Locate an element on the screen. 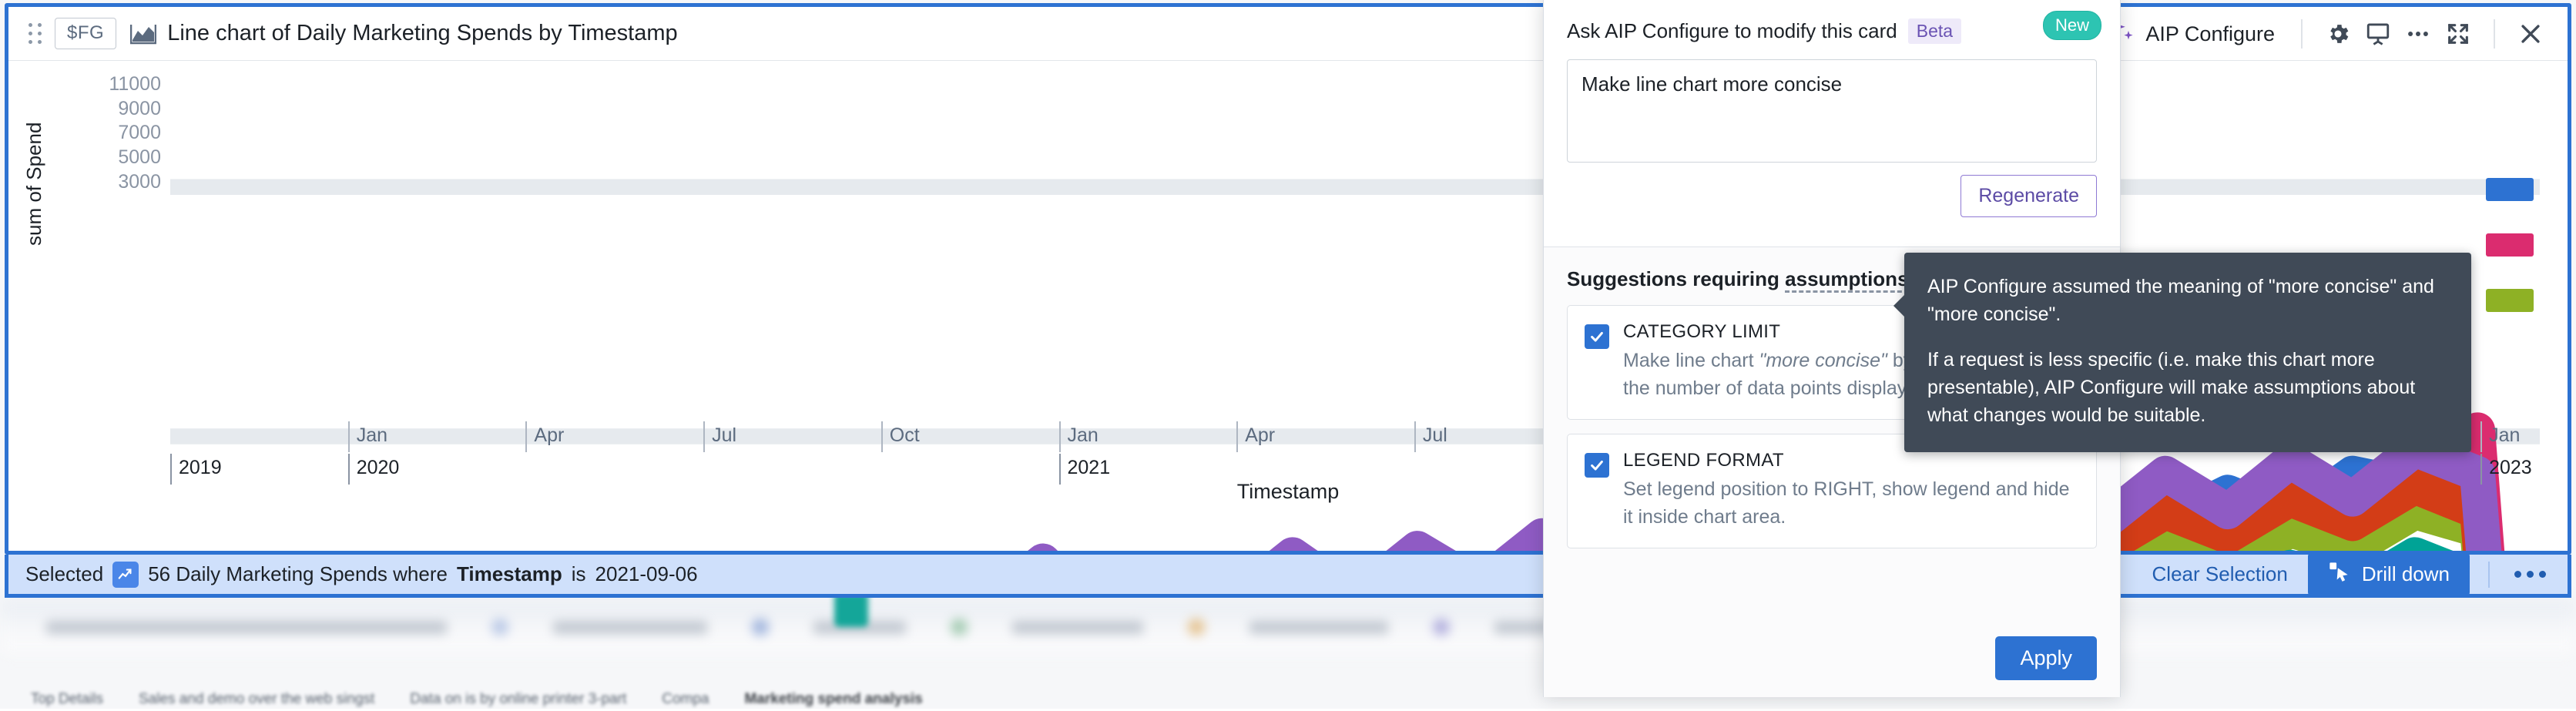 This screenshot has height=711, width=2576. expand-icon is located at coordinates (2458, 34).